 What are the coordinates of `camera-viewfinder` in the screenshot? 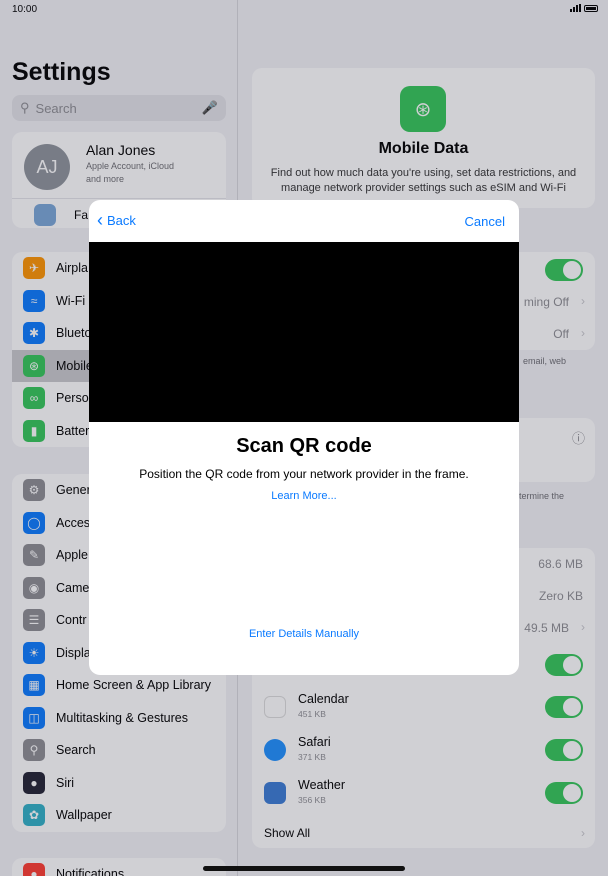 It's located at (304, 332).